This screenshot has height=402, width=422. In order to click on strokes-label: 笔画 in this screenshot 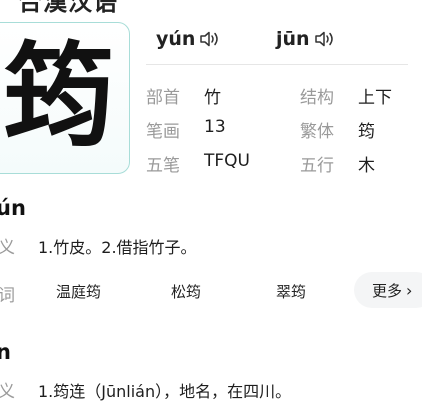, I will do `click(163, 132)`.